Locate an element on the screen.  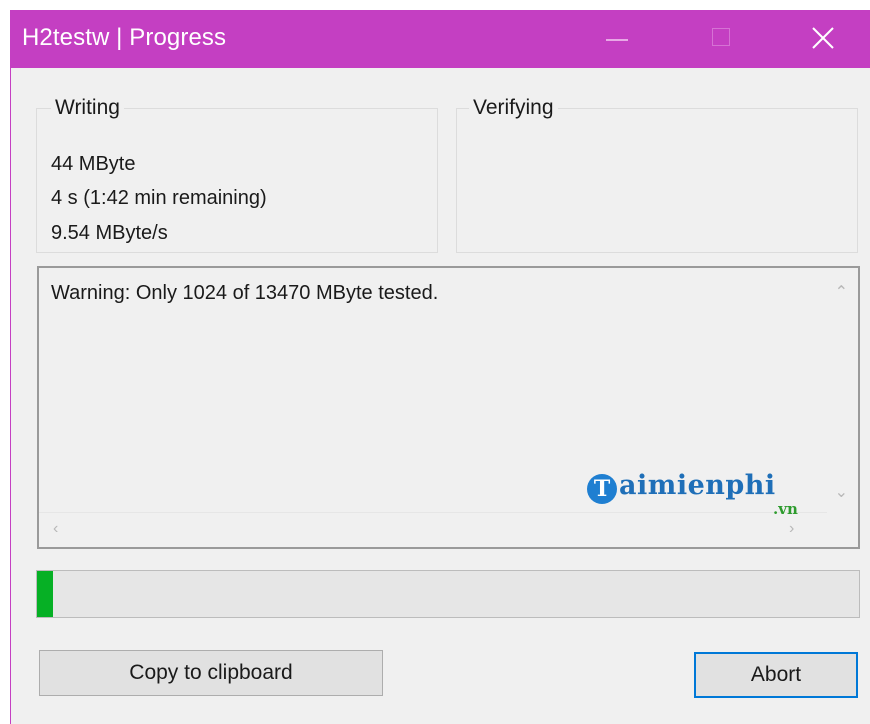
progress-bar is located at coordinates (448, 594).